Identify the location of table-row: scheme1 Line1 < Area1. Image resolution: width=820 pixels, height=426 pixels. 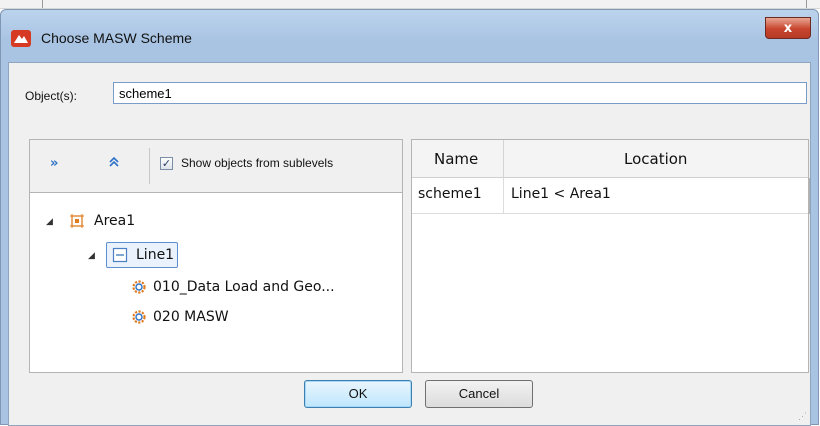
(611, 196).